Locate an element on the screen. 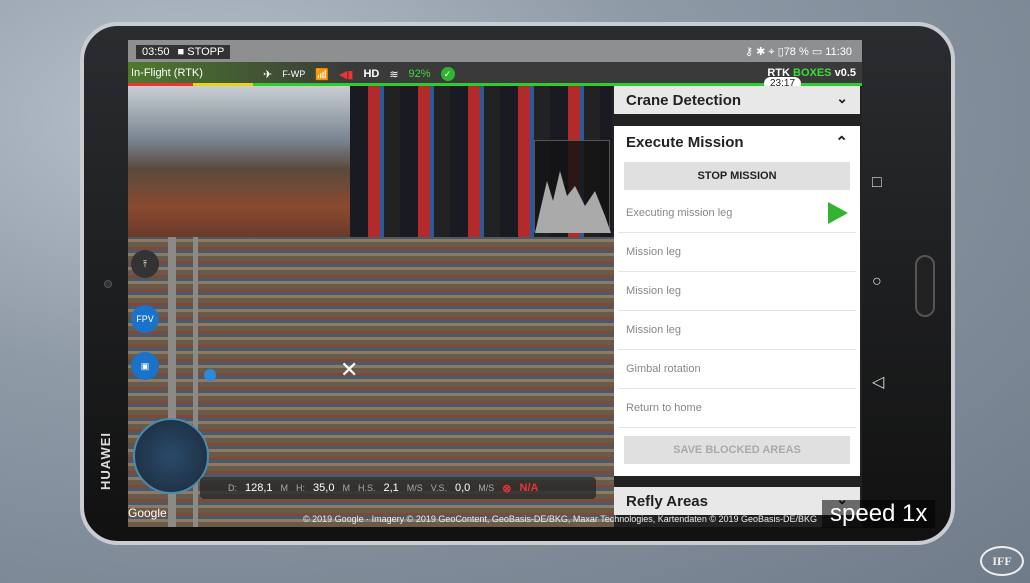 The width and height of the screenshot is (1030, 583). status-bar: 03:50 ■ STOPP ⚷ ✱ ⌖ ▯78 % ▭ 11:30 is located at coordinates (495, 51).